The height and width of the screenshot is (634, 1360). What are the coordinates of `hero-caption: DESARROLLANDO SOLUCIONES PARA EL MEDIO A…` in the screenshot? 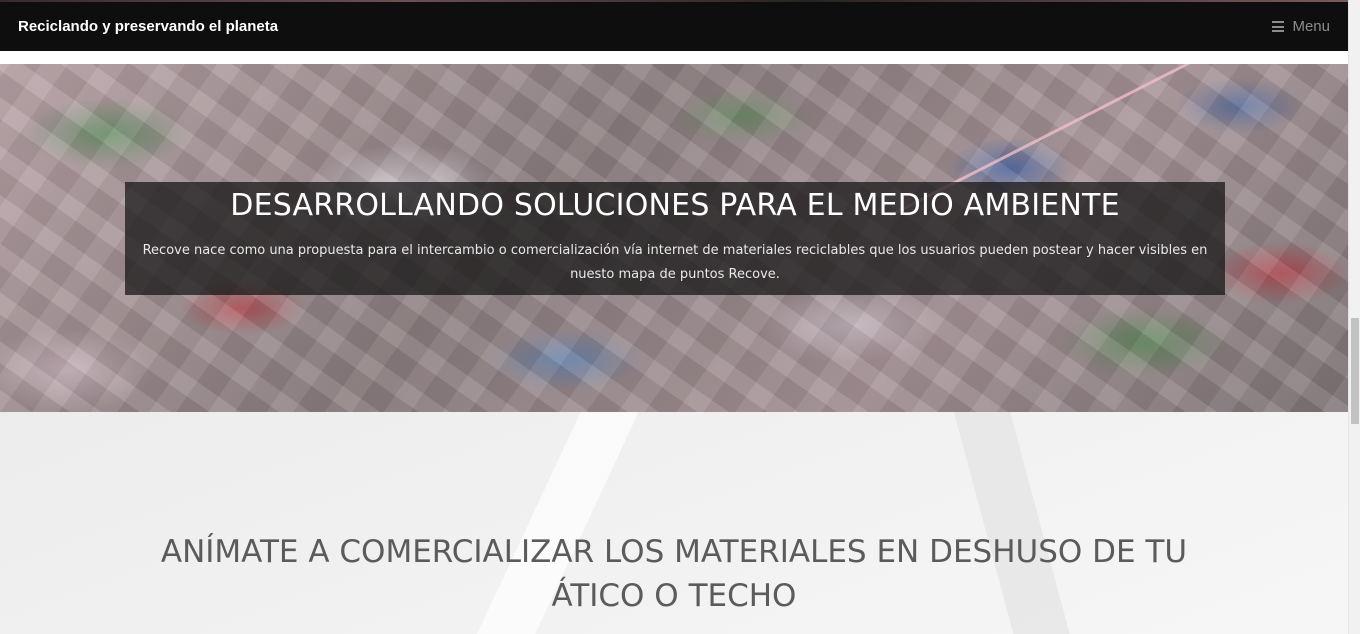 It's located at (675, 238).